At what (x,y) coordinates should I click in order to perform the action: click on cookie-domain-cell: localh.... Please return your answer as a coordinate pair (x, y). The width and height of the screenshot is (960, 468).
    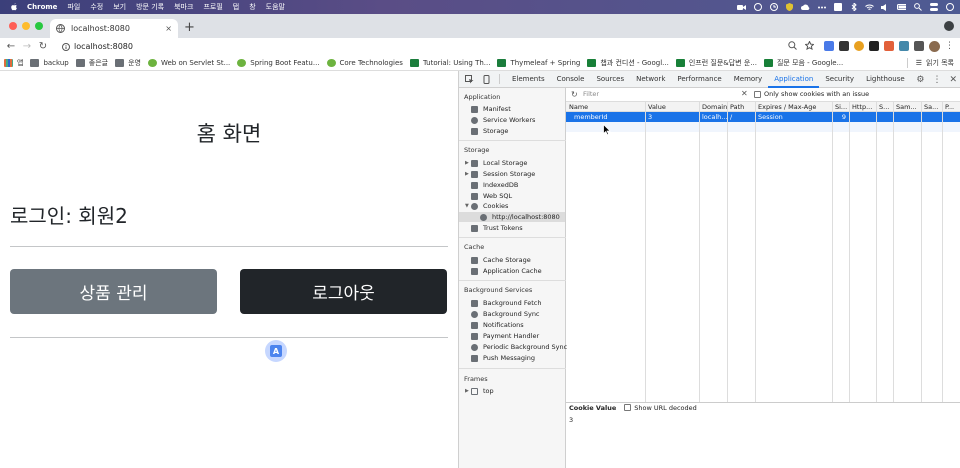
    Looking at the image, I should click on (713, 117).